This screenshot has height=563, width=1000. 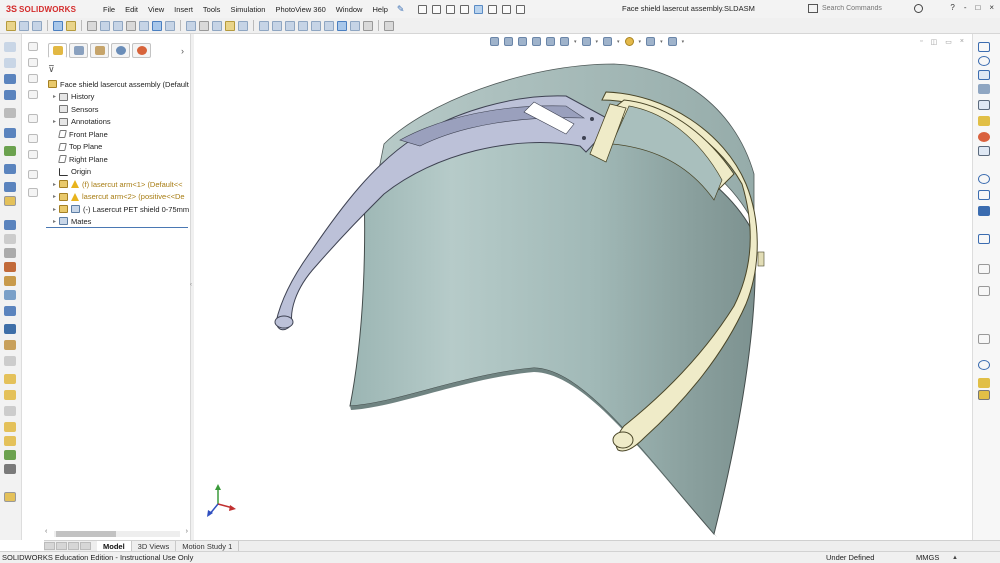 What do you see at coordinates (118, 209) in the screenshot?
I see `tree-item-shield: ▸ (-) Lasercut PET shield 0-75mm` at bounding box center [118, 209].